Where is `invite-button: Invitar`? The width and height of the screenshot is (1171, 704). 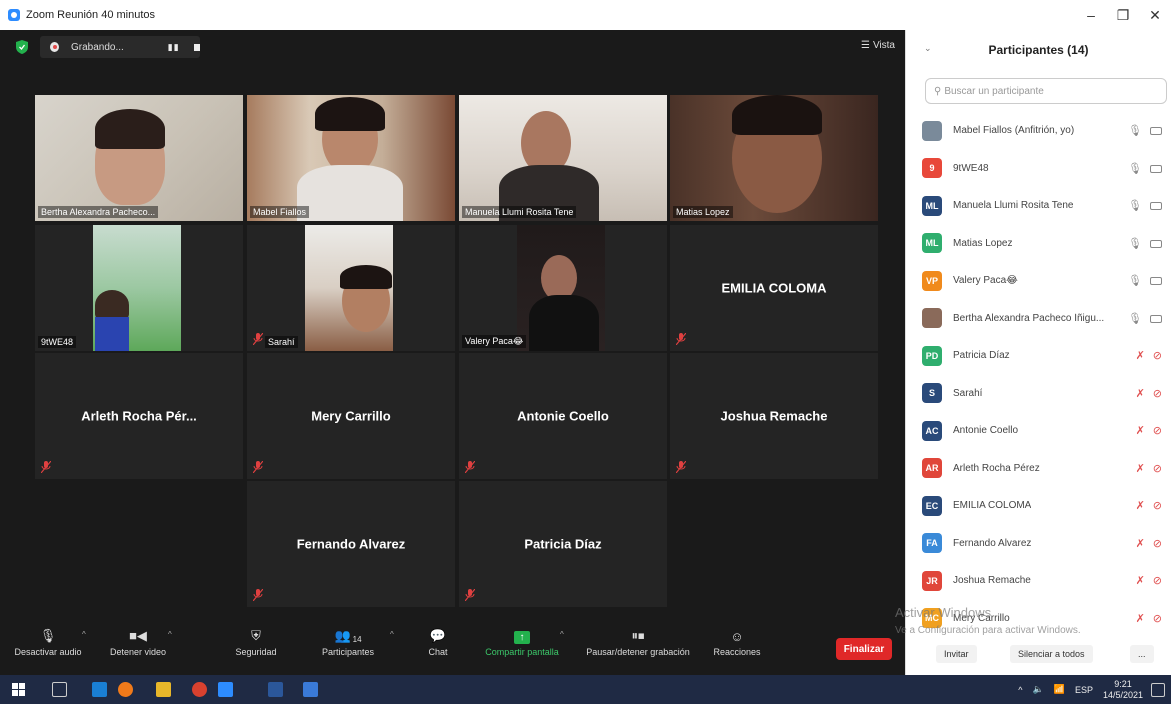
invite-button: Invitar is located at coordinates (956, 654).